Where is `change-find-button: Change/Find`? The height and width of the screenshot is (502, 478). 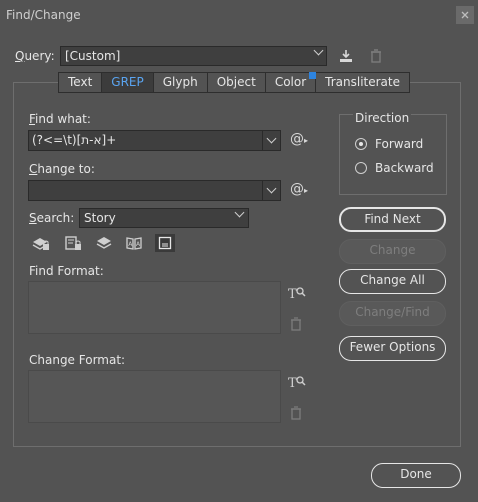
change-find-button: Change/Find is located at coordinates (392, 313).